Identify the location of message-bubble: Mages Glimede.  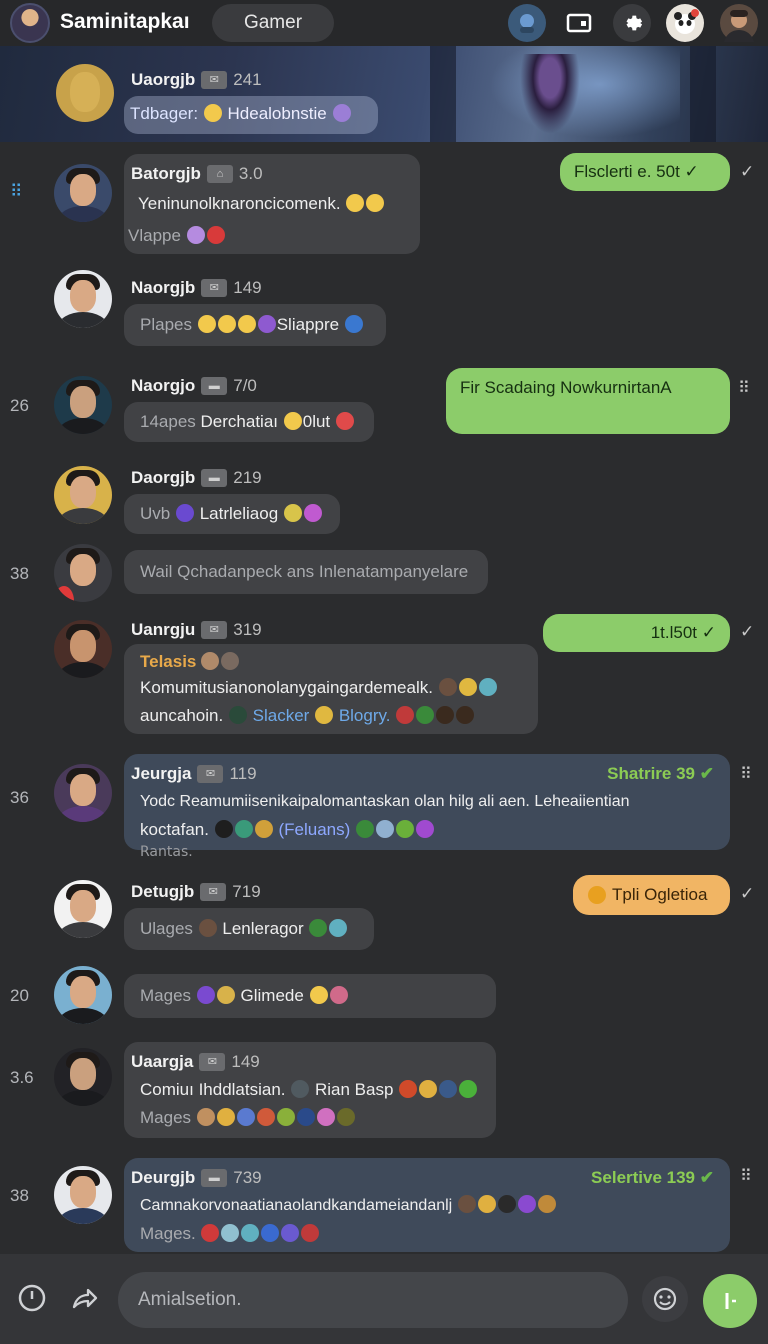
(310, 996).